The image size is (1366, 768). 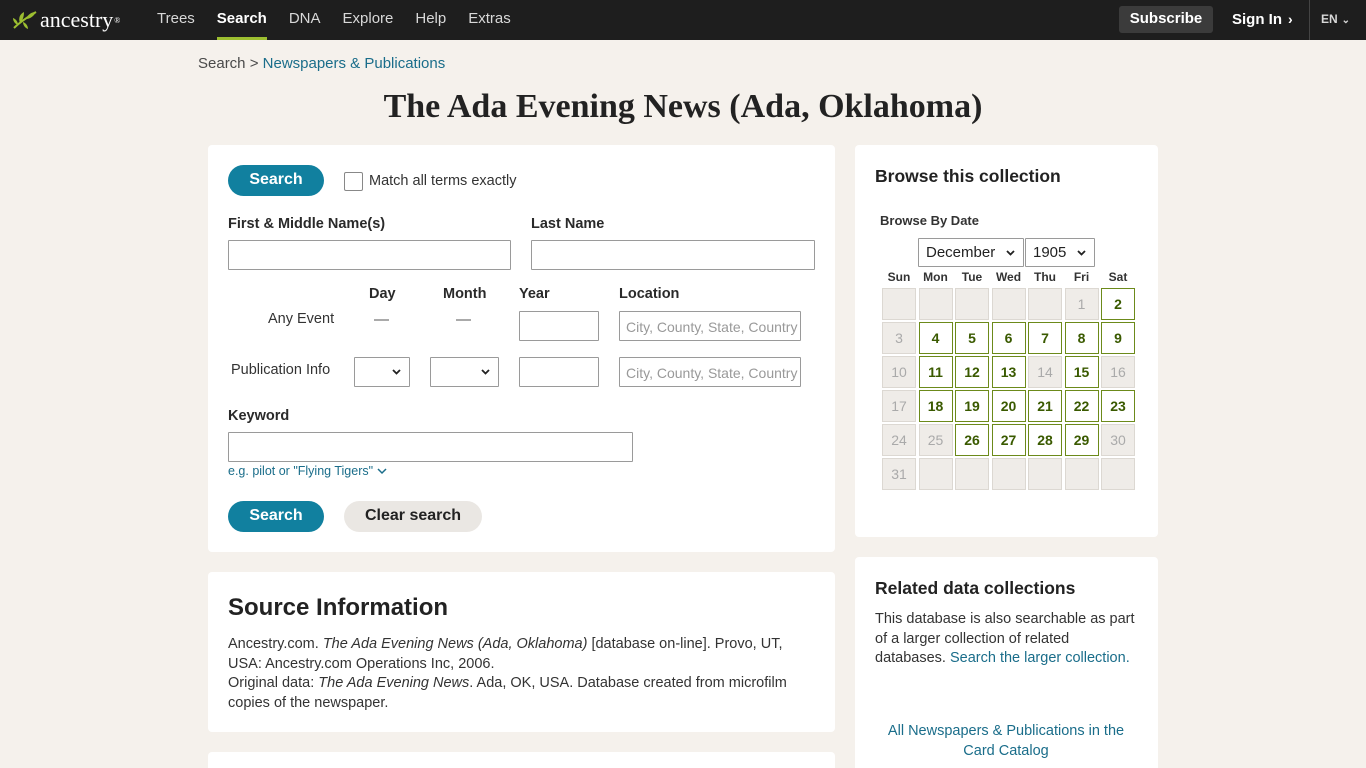 What do you see at coordinates (489, 20) in the screenshot?
I see `nav-extras: Extras` at bounding box center [489, 20].